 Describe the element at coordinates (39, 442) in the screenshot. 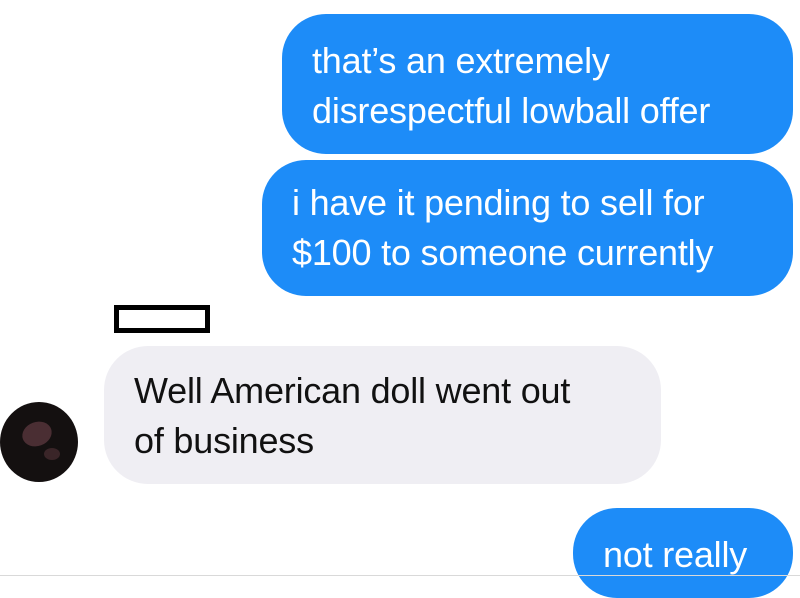

I see `sender-avatar` at that location.